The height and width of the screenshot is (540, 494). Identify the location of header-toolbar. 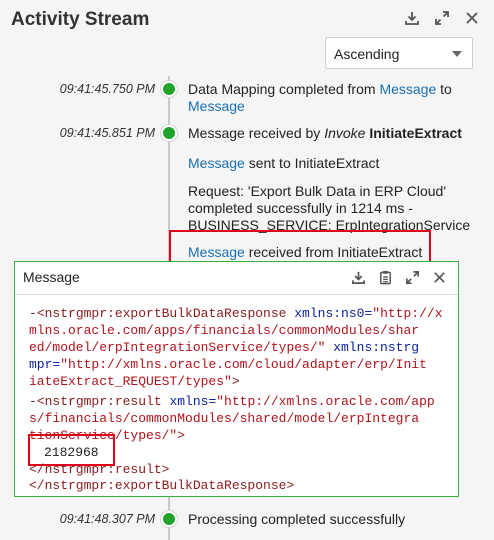
(442, 18).